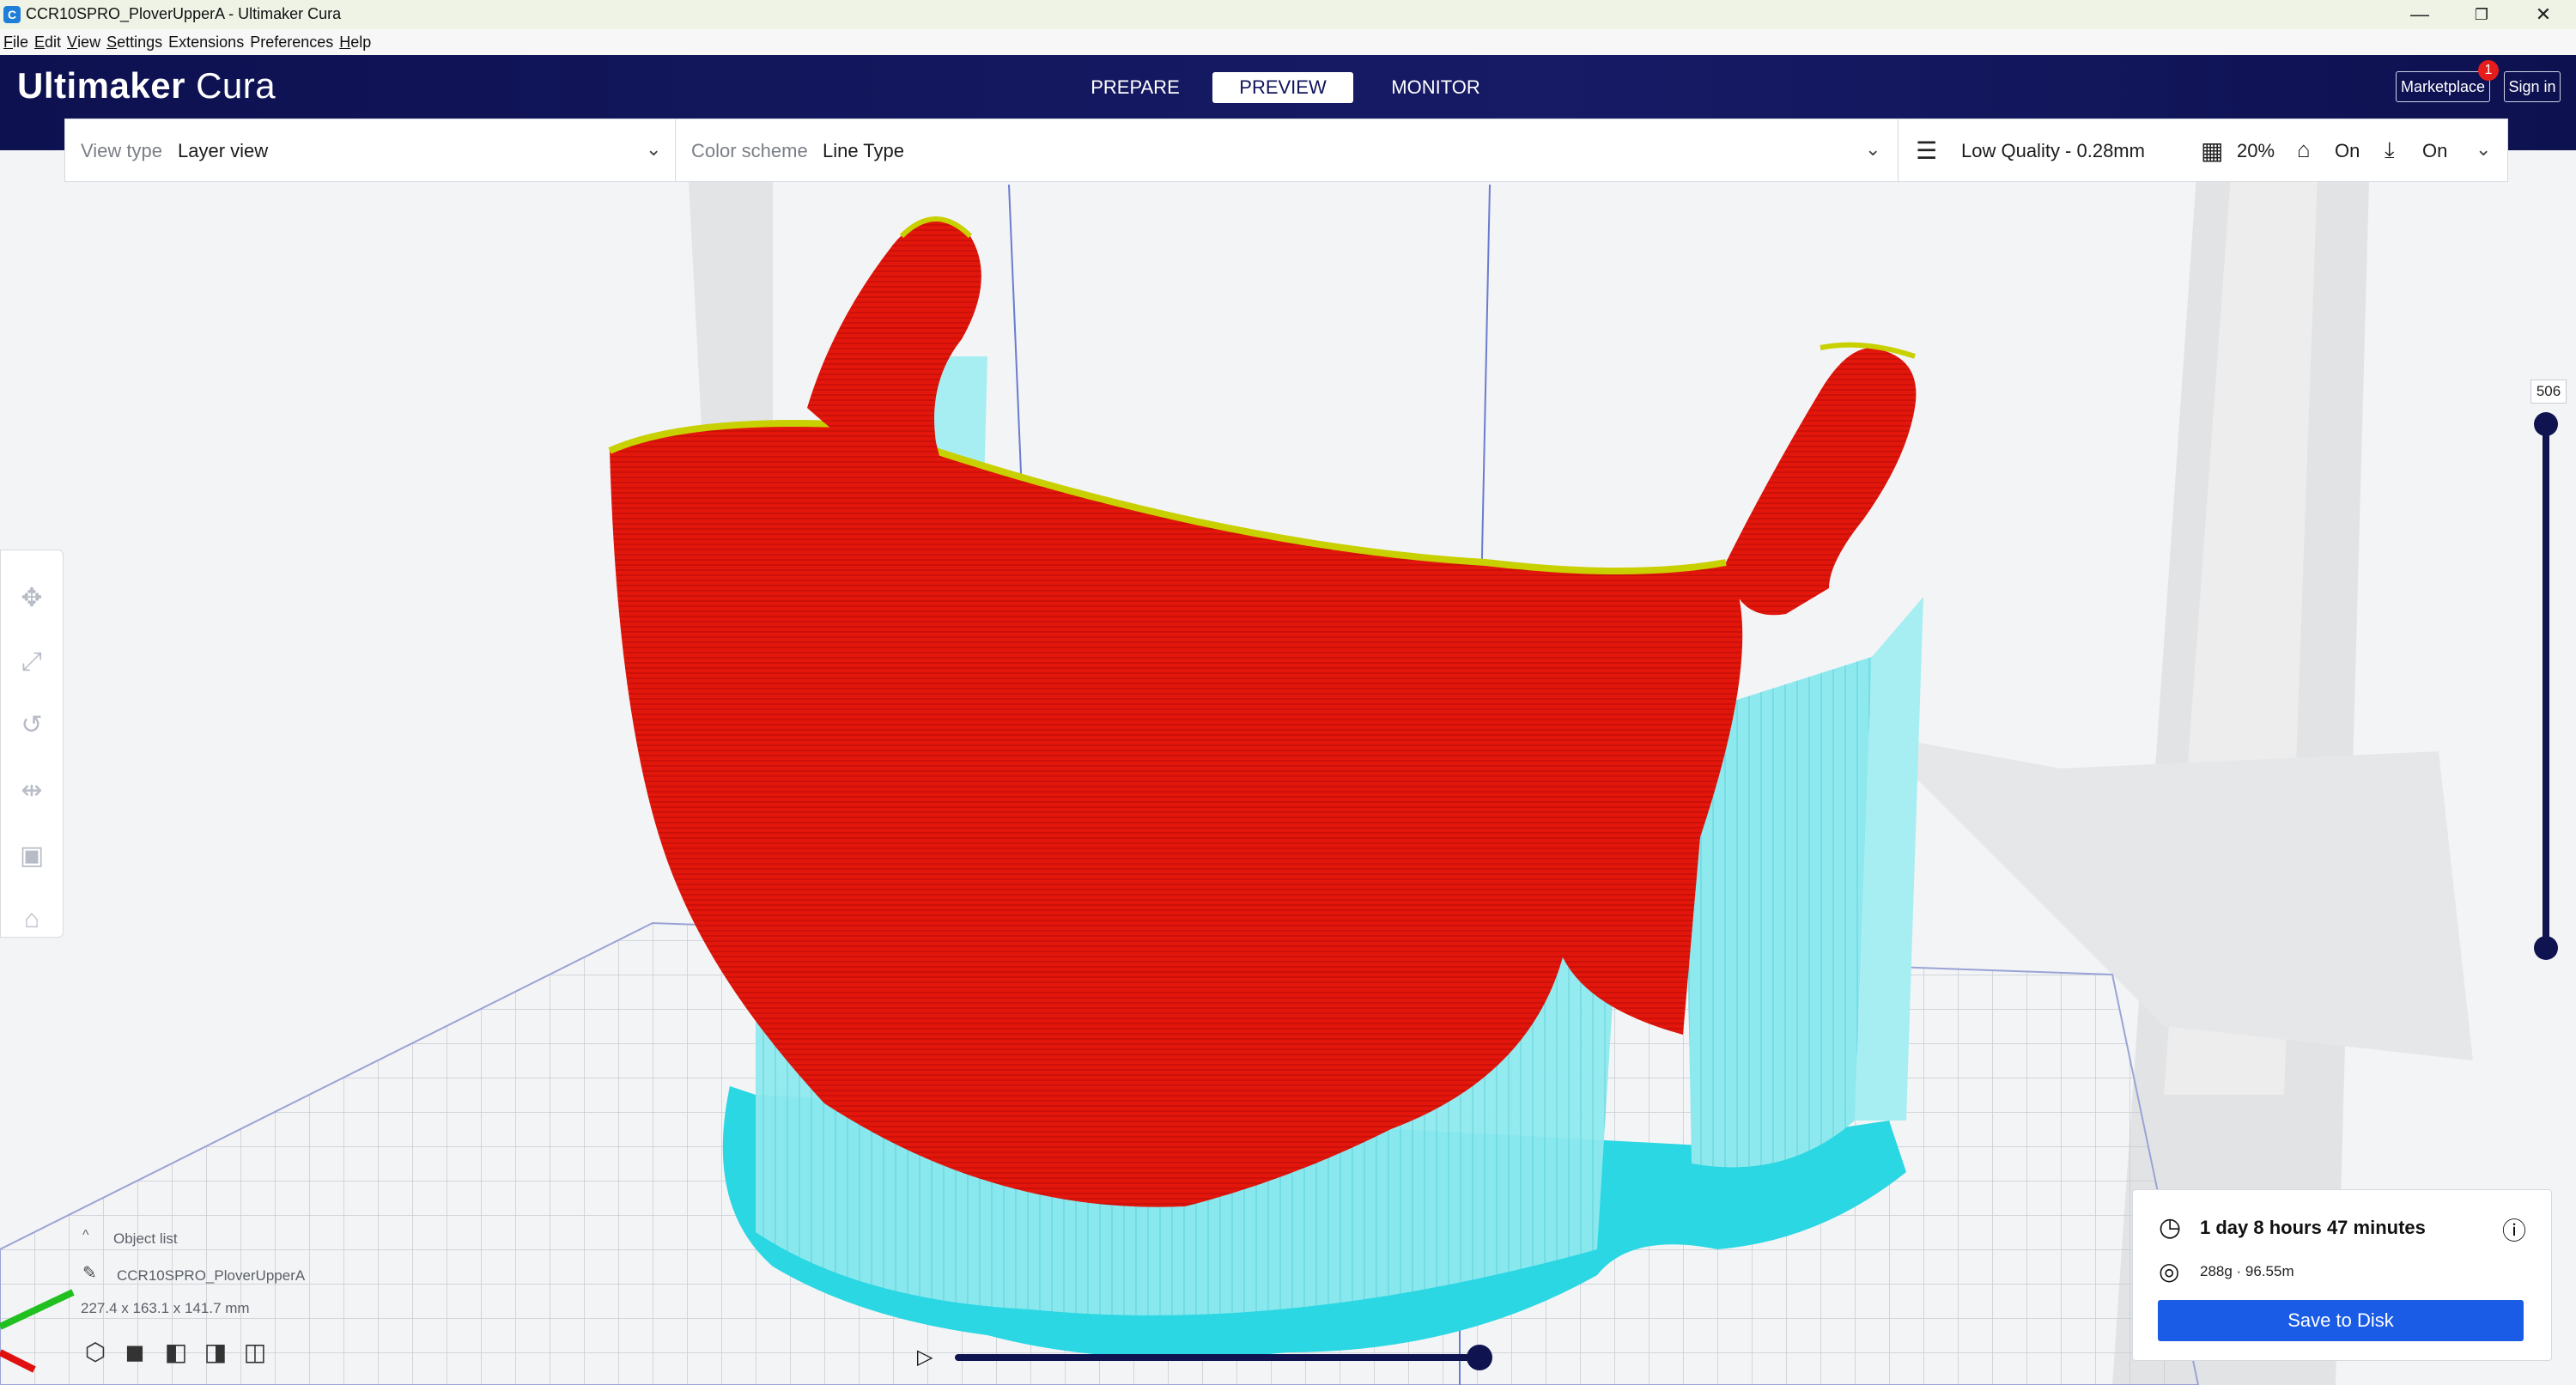 This screenshot has height=1385, width=2576. Describe the element at coordinates (2488, 70) in the screenshot. I see `marketplace-notification-badge: 1` at that location.